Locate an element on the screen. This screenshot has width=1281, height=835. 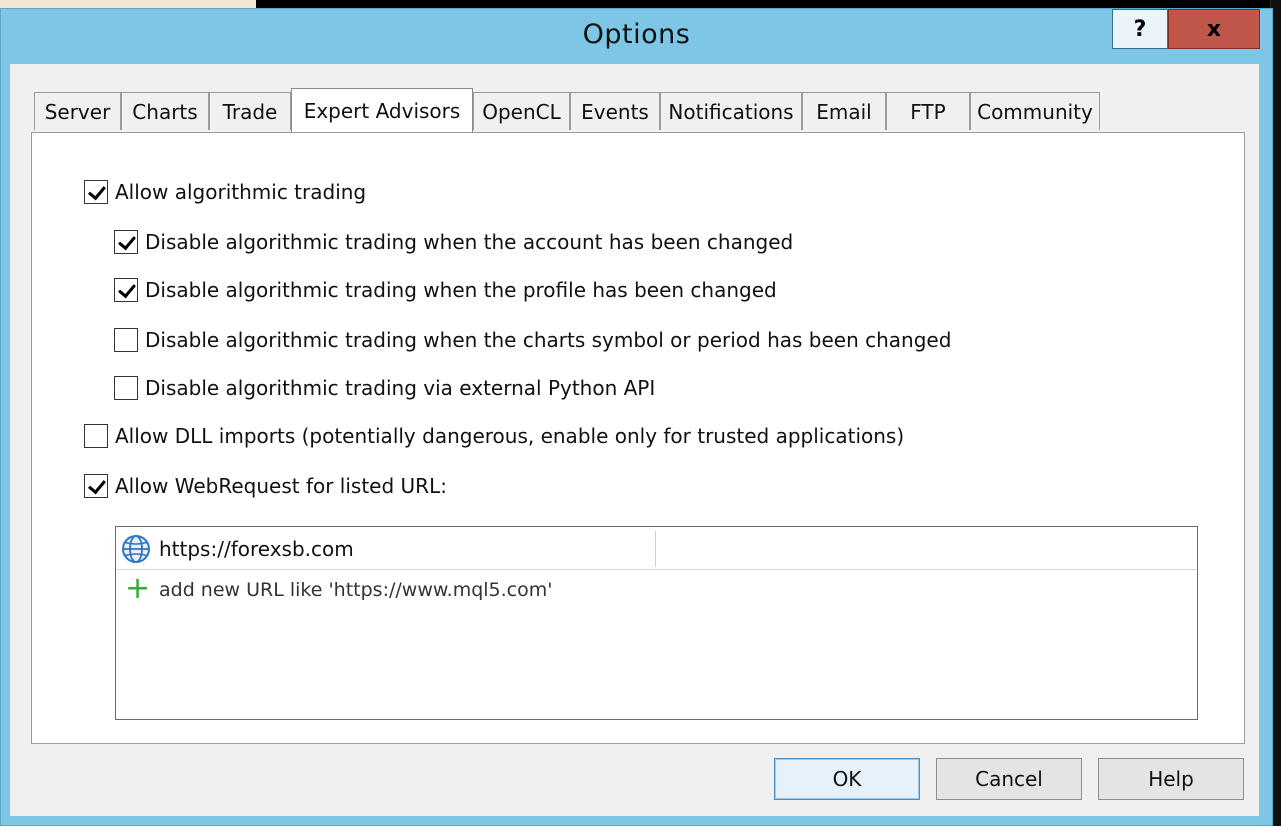
disable-on-profile-change-checkbox is located at coordinates (126, 290).